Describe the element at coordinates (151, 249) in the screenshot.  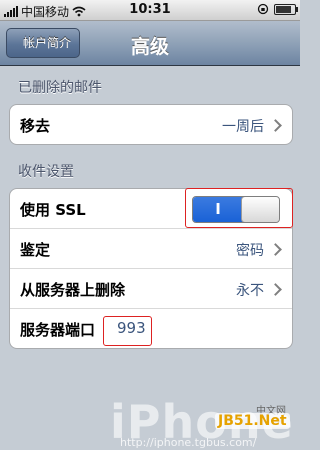
I see `auth-row: 鉴定 密码` at that location.